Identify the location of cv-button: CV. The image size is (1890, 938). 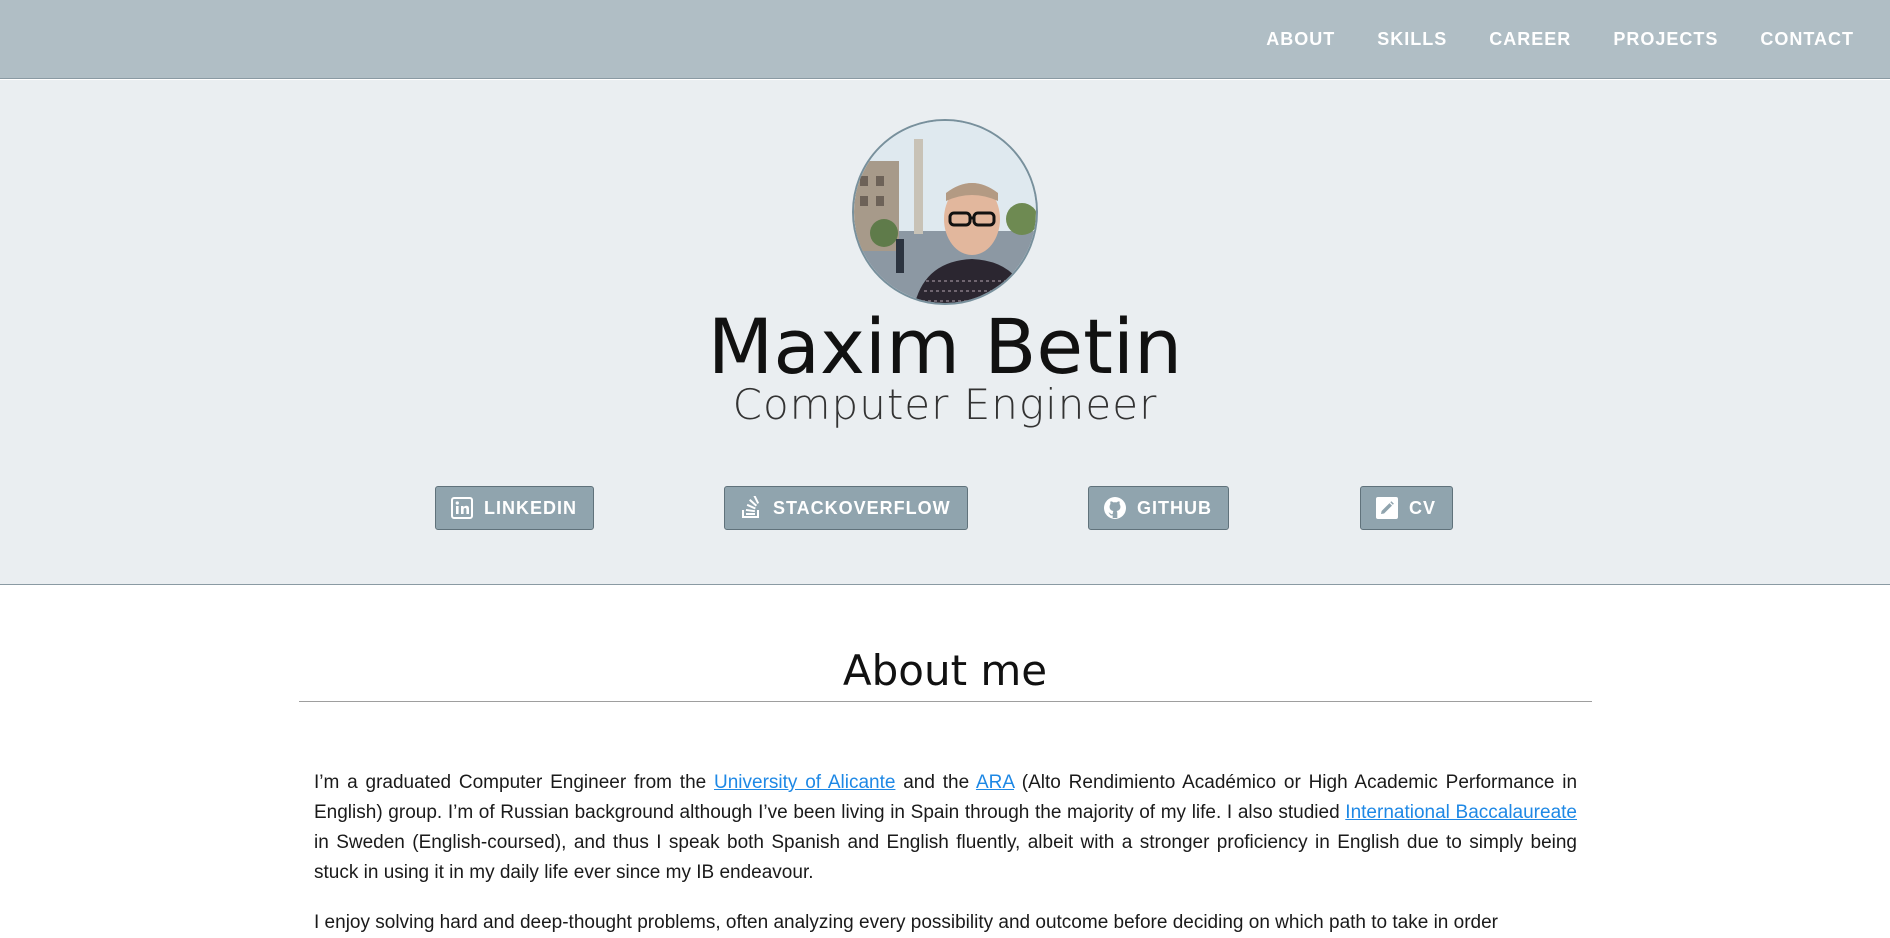
(1407, 508).